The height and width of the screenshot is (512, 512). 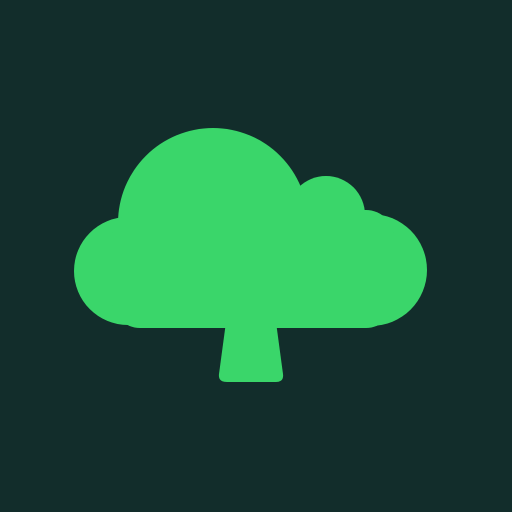 I want to click on trunk, so click(x=251, y=352).